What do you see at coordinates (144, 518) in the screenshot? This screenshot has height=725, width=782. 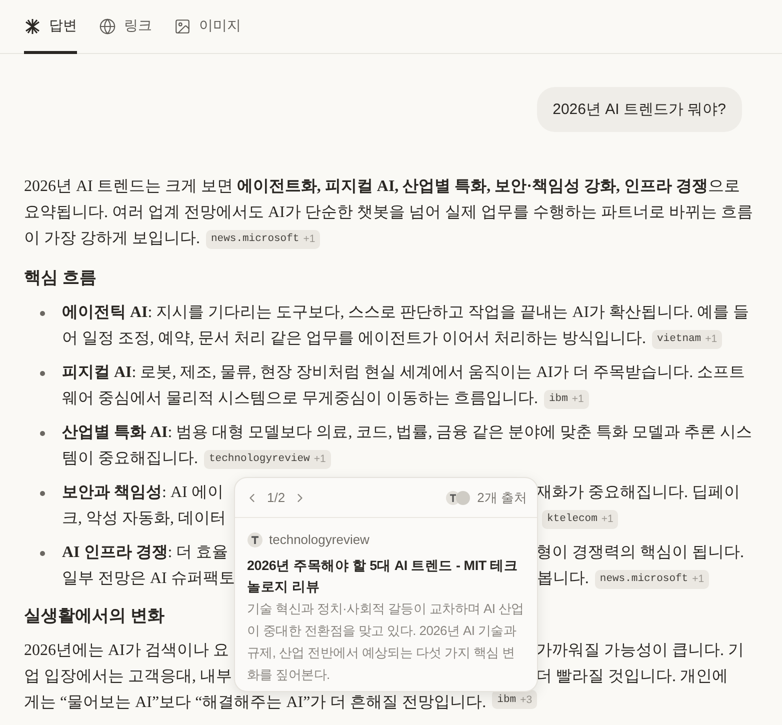 I see `paragraph-line: 크, 악성 자동화, 데이터` at bounding box center [144, 518].